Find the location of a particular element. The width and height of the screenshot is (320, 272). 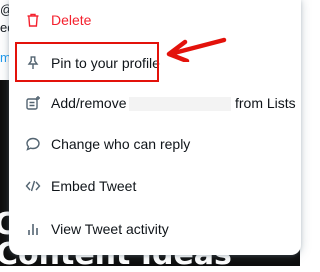

menu-item-label: Delete is located at coordinates (71, 20).